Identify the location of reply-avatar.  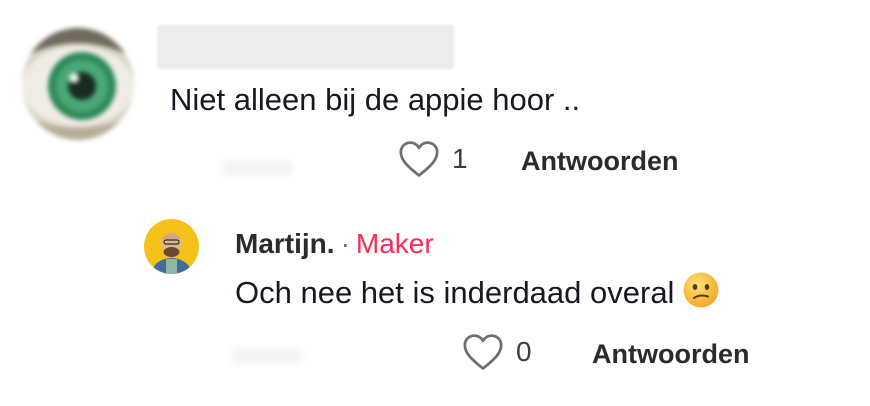
(171, 246).